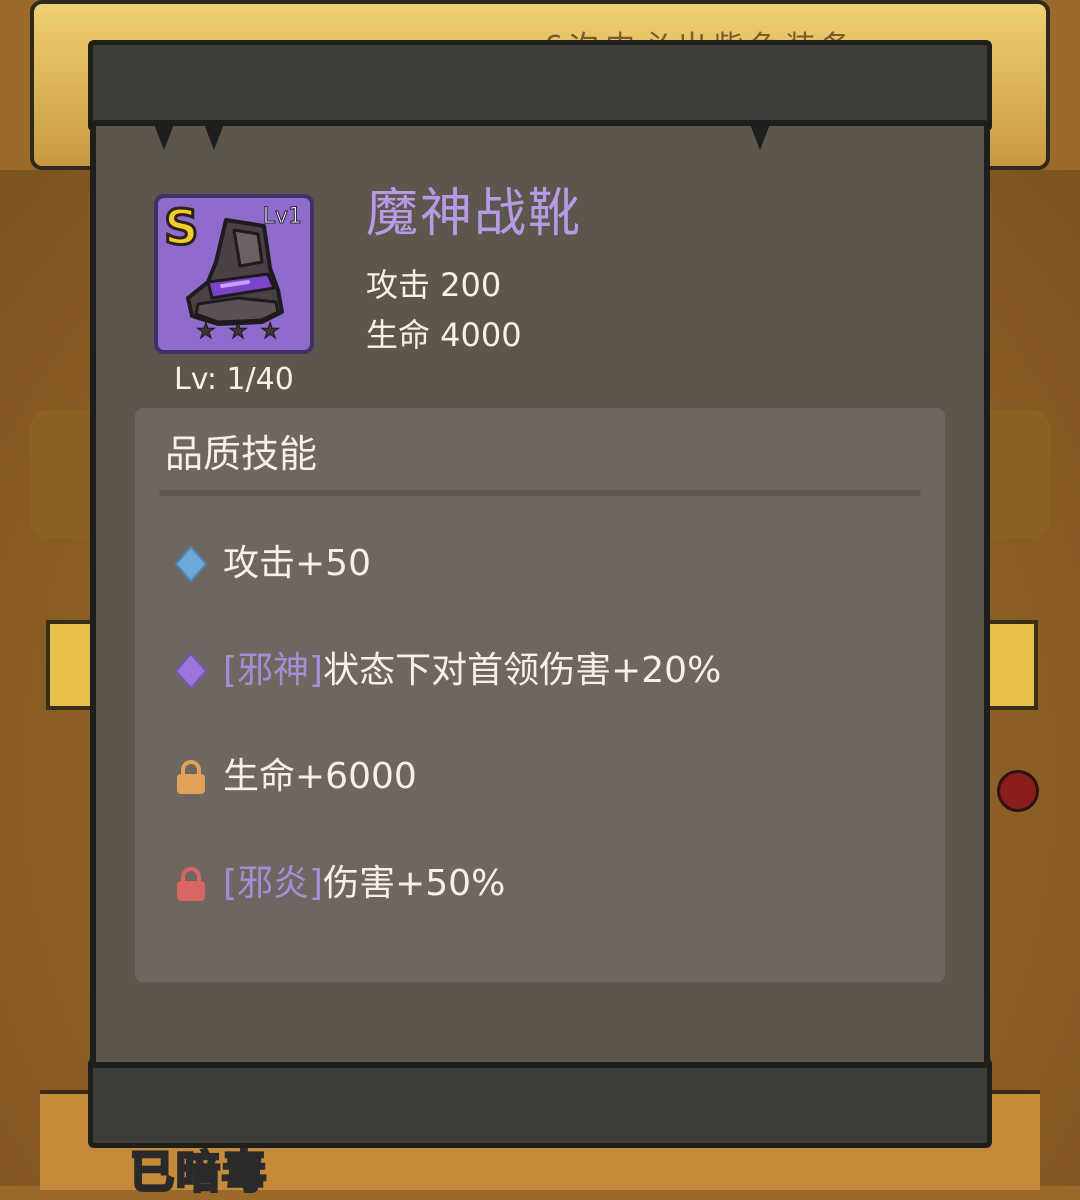  I want to click on item-level-progress: Lv: 1/40, so click(234, 379).